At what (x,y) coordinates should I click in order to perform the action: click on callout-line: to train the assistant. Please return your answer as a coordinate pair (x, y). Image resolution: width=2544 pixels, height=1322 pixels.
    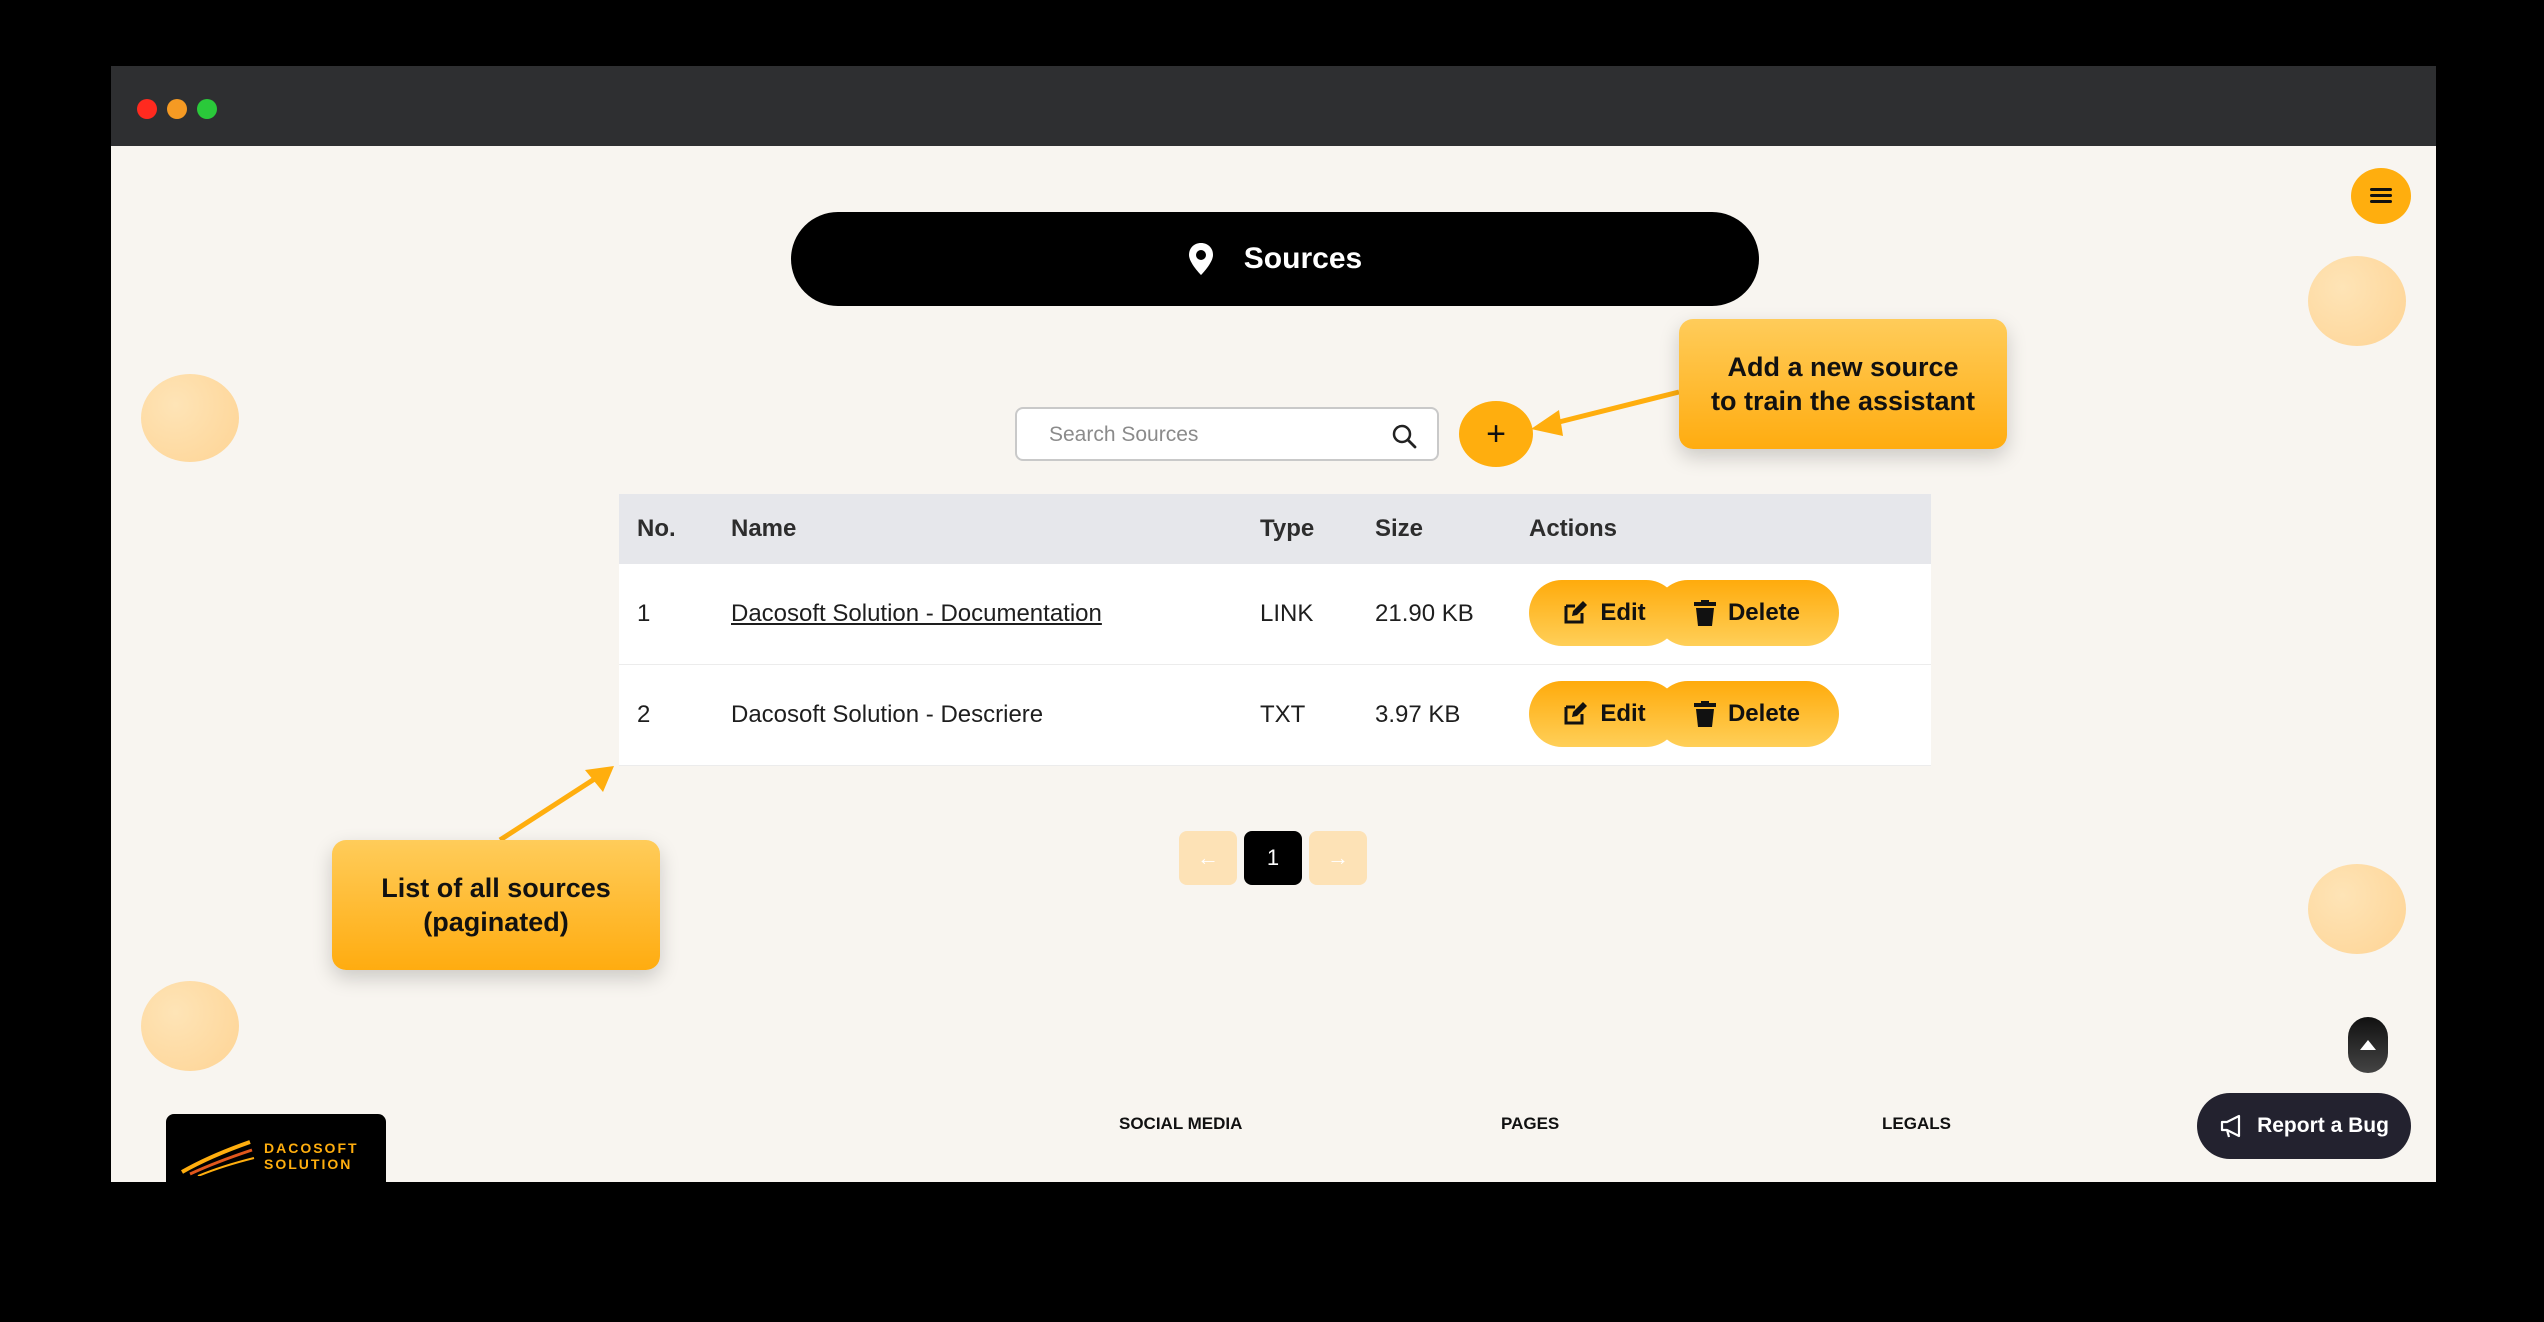
    Looking at the image, I should click on (1843, 401).